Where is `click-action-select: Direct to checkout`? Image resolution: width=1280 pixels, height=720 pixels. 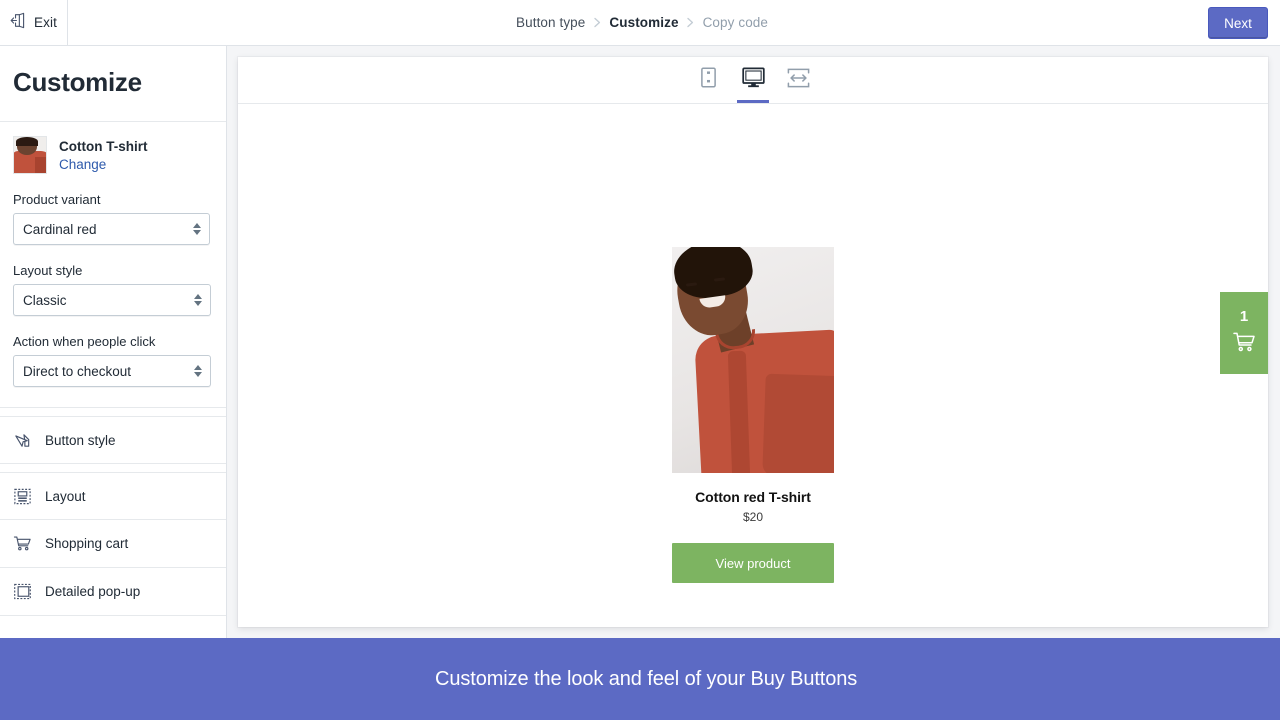
click-action-select: Direct to checkout is located at coordinates (112, 371).